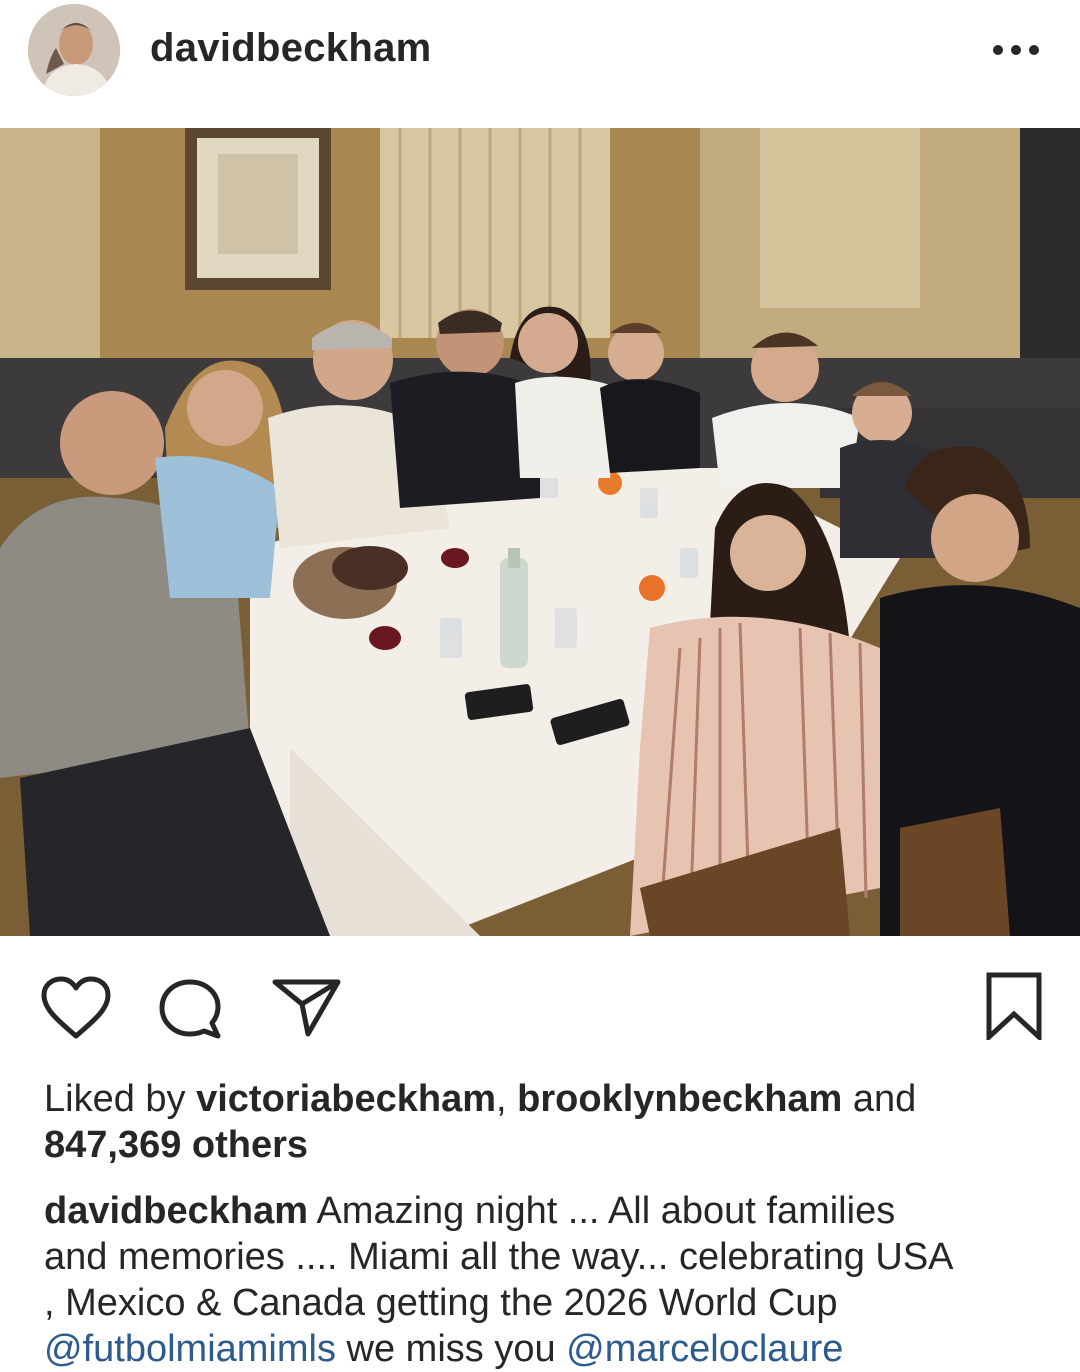 The height and width of the screenshot is (1372, 1080). What do you see at coordinates (191, 1009) in the screenshot?
I see `comment-bubble-icon` at bounding box center [191, 1009].